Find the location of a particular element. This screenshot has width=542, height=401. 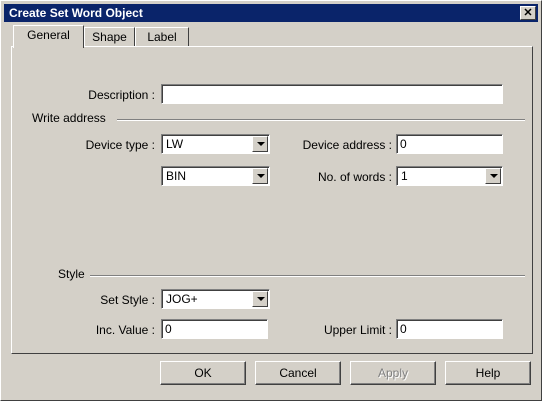

style-divider is located at coordinates (307, 276).